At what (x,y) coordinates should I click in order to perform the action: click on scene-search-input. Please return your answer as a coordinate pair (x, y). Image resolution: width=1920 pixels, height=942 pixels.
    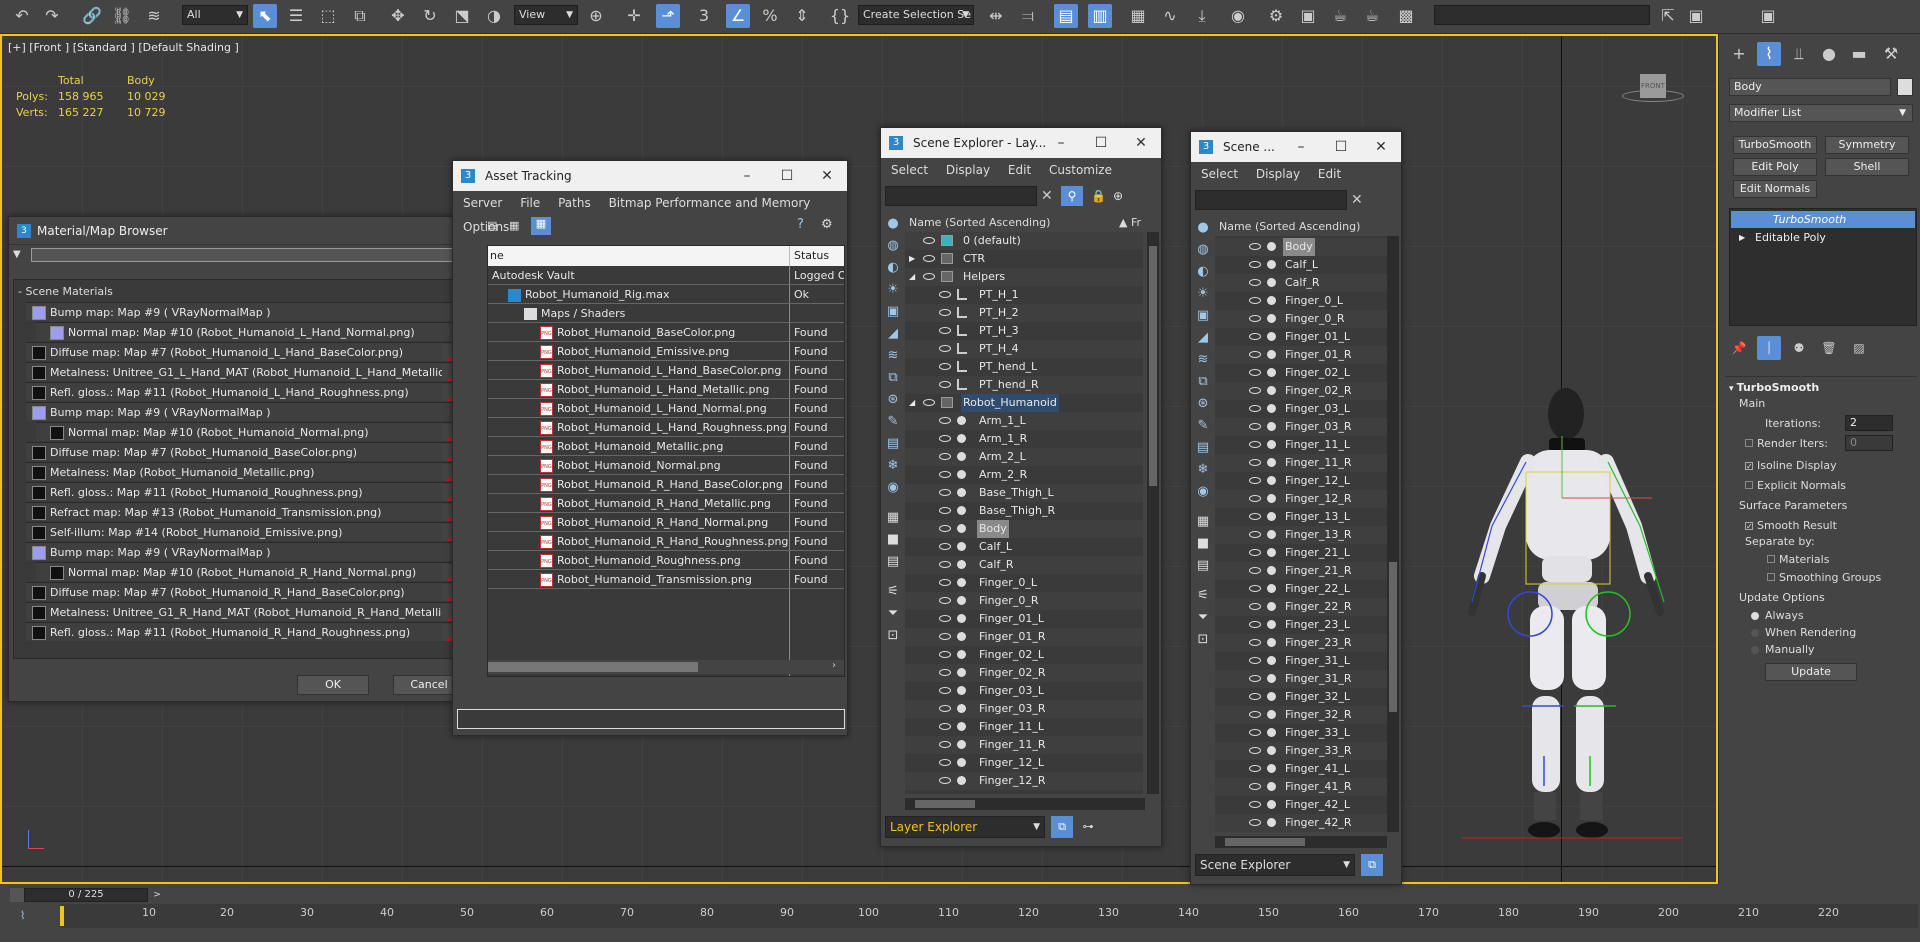
    Looking at the image, I should click on (1271, 200).